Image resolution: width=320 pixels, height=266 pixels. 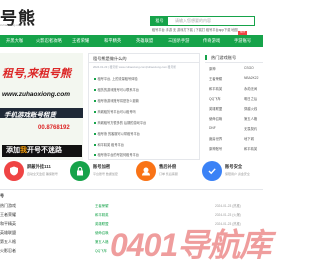 I want to click on news-item: 租号熊平台的号如何租号平台, so click(x=116, y=154).